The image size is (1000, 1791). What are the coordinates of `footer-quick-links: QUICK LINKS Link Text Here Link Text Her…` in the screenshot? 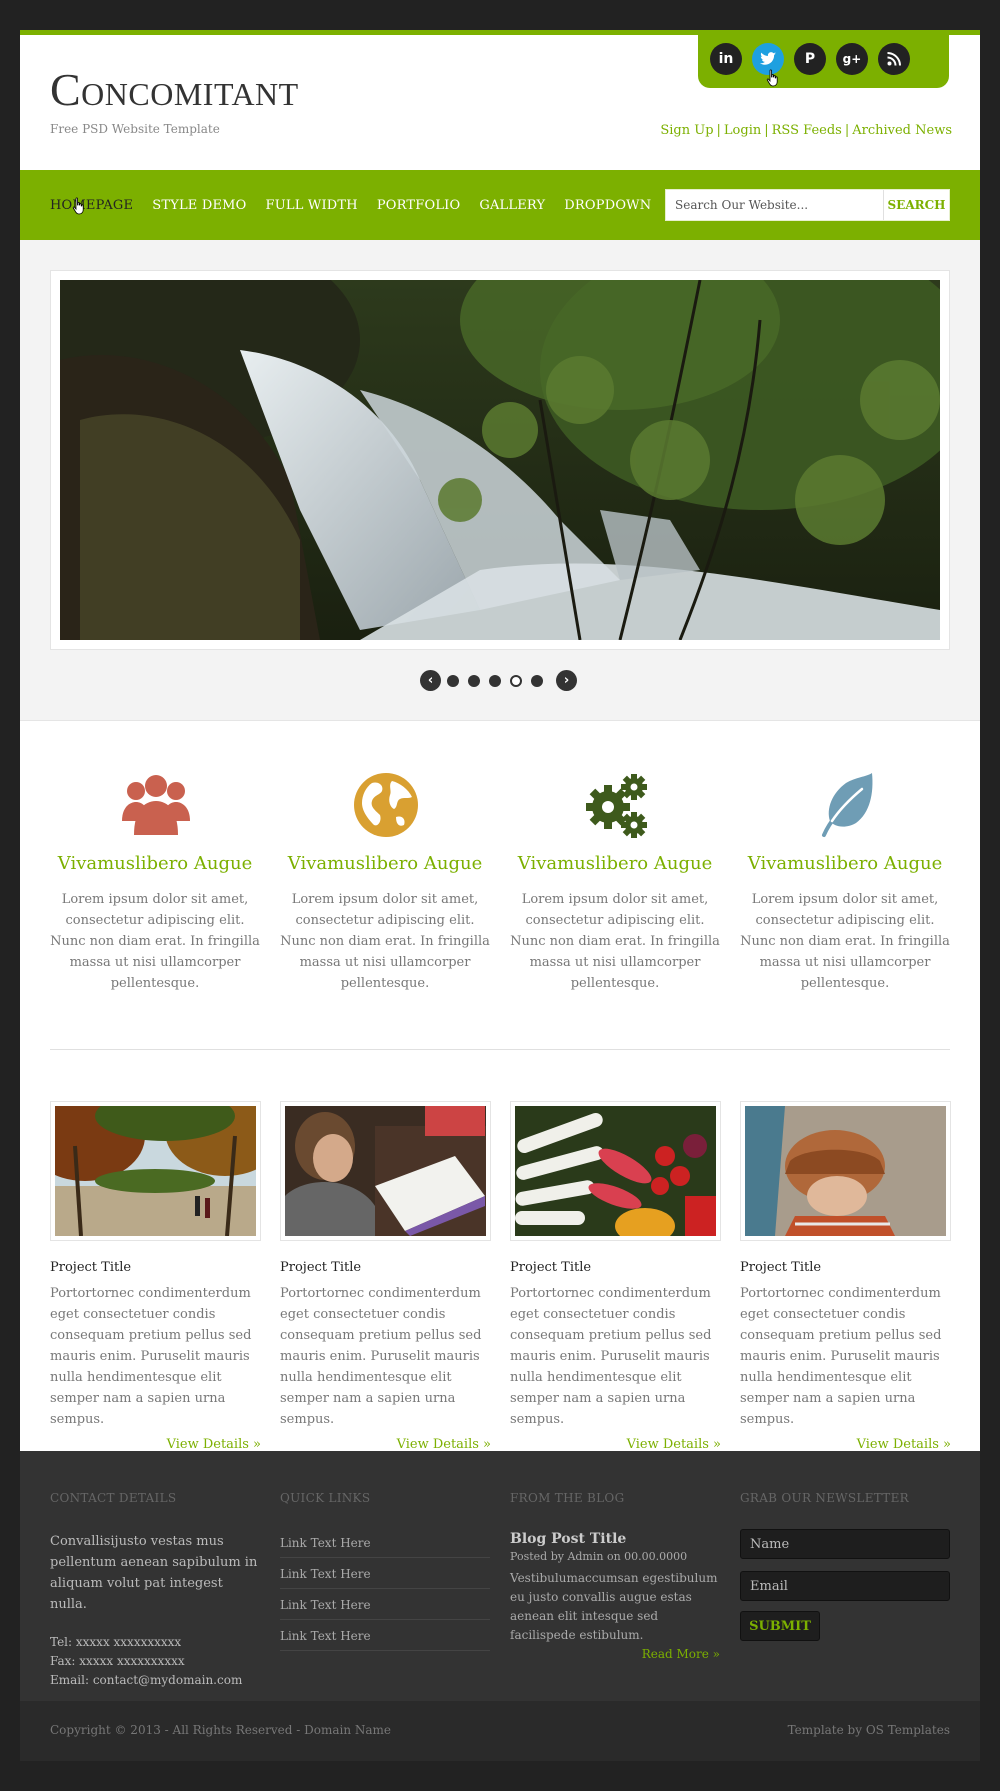 It's located at (385, 1571).